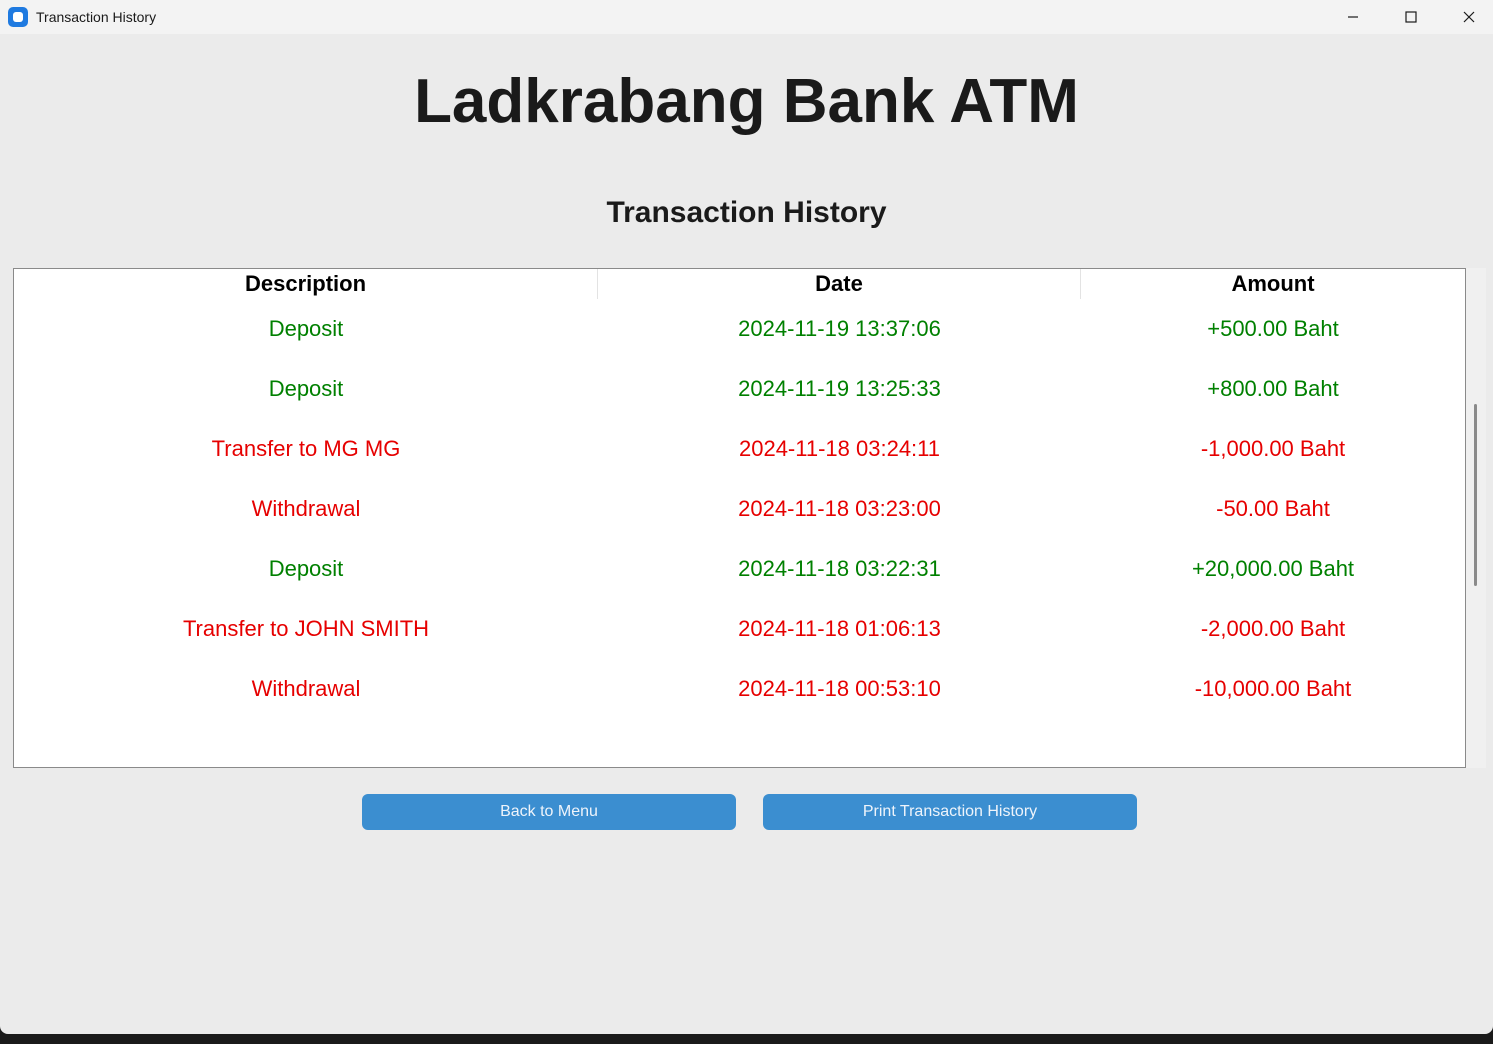 This screenshot has width=1493, height=1044. What do you see at coordinates (839, 628) in the screenshot?
I see `cell-date: 2024-11-18 01:06:13` at bounding box center [839, 628].